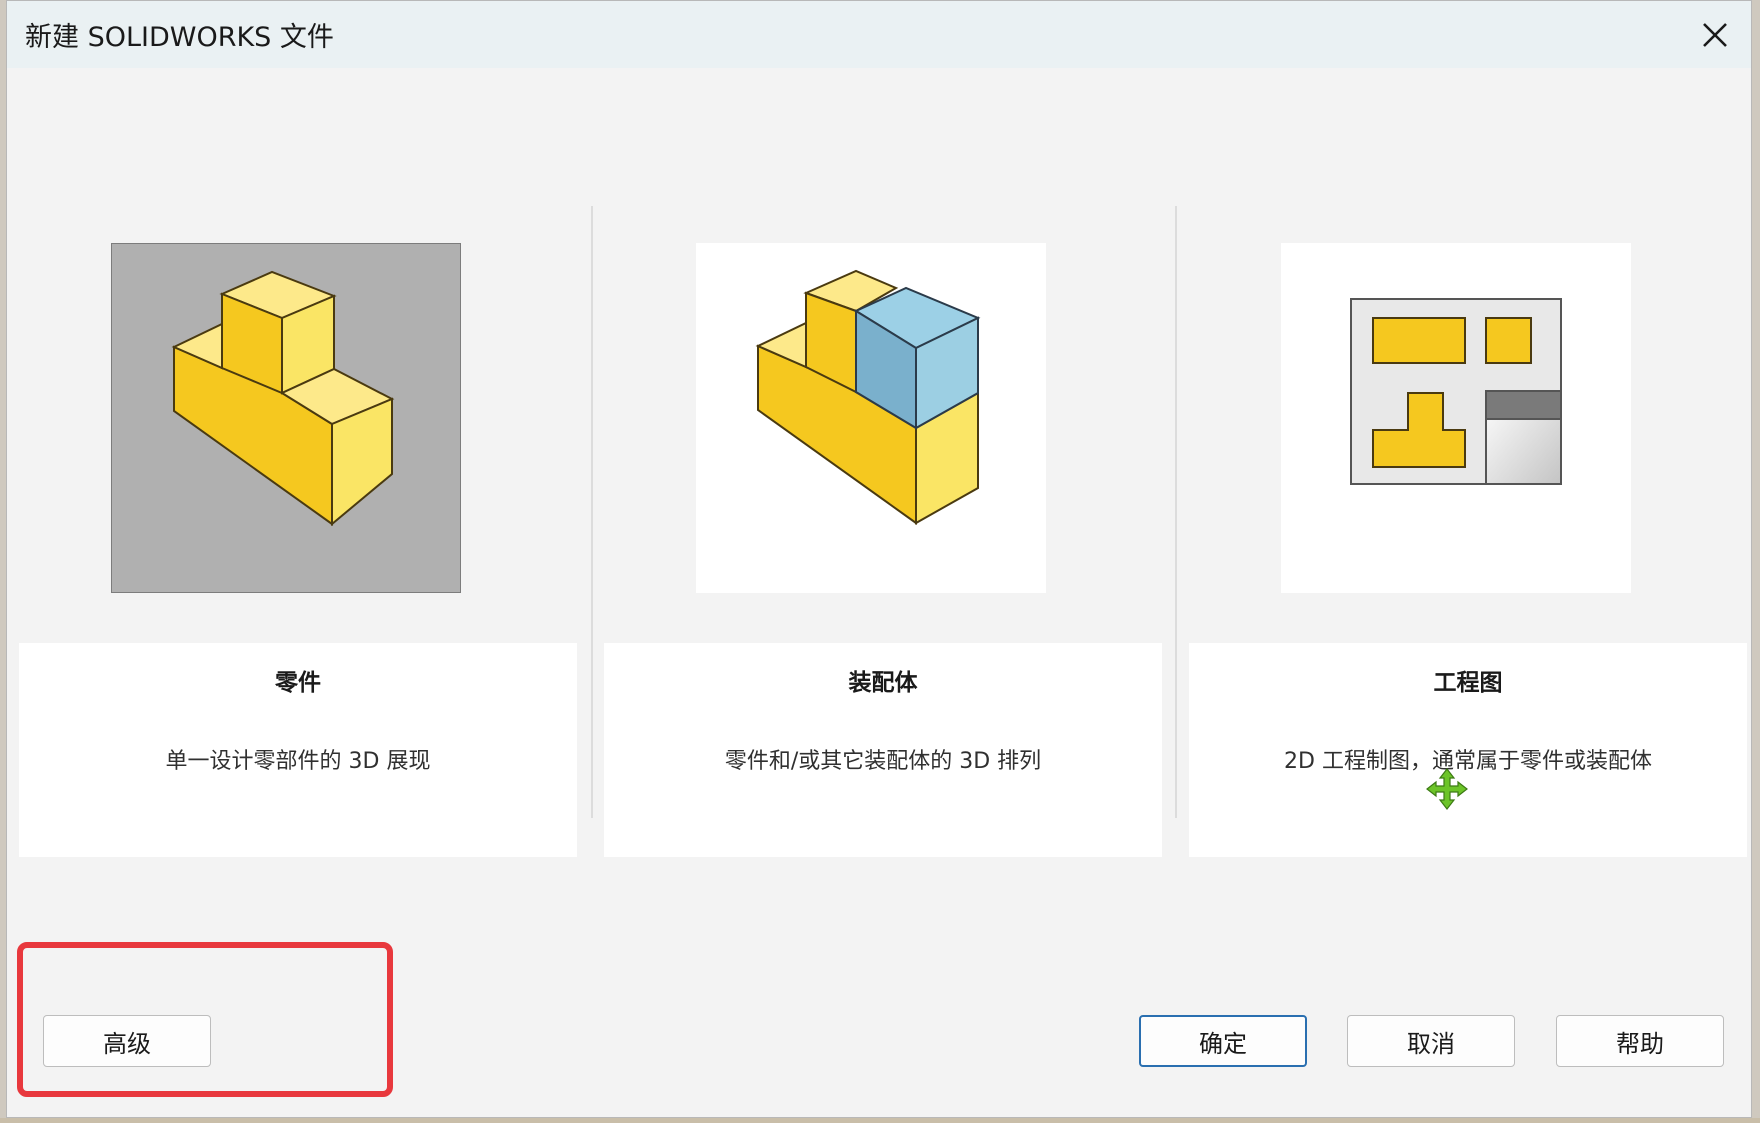 The width and height of the screenshot is (1760, 1123). I want to click on move-cursor-icon, so click(1447, 789).